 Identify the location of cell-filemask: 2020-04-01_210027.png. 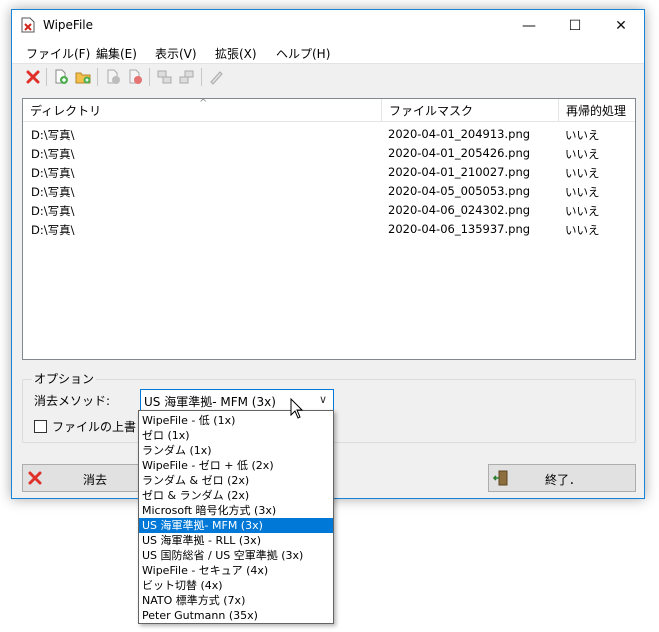
(459, 172).